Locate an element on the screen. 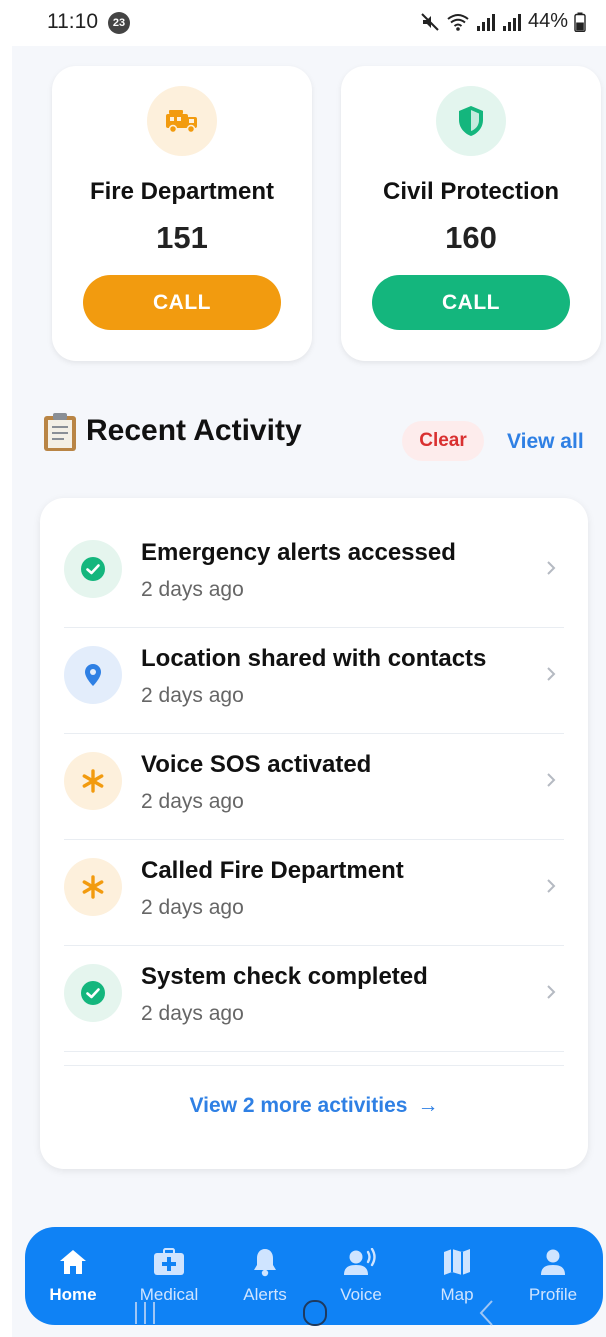 This screenshot has height=1337, width=606. service-name: Fire Department is located at coordinates (182, 191).